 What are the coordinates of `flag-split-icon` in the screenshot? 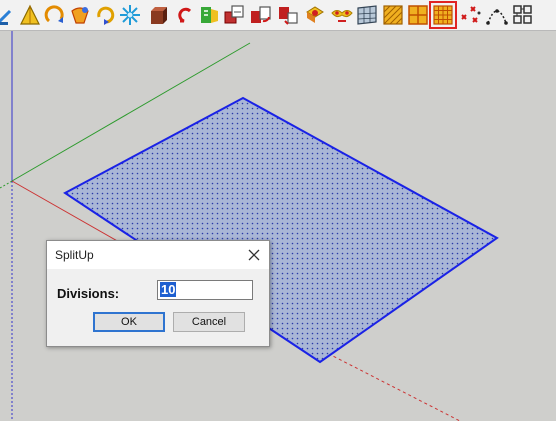 It's located at (209, 15).